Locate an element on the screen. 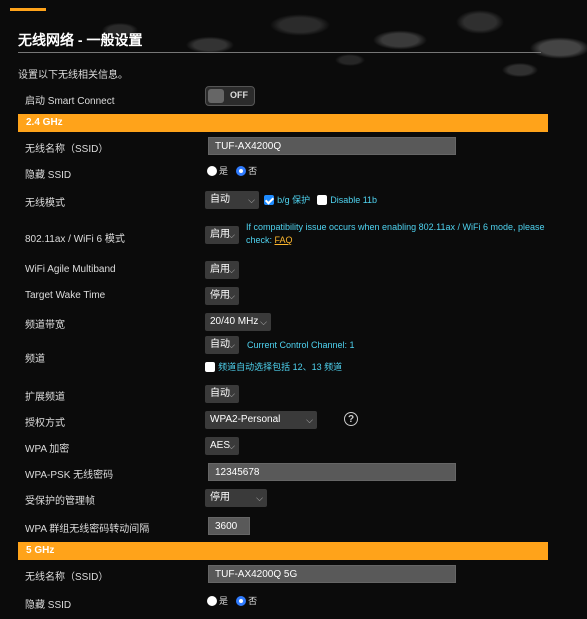 This screenshot has width=587, height=619. hide-ssid-label-5: 隐藏 SSID is located at coordinates (48, 605).